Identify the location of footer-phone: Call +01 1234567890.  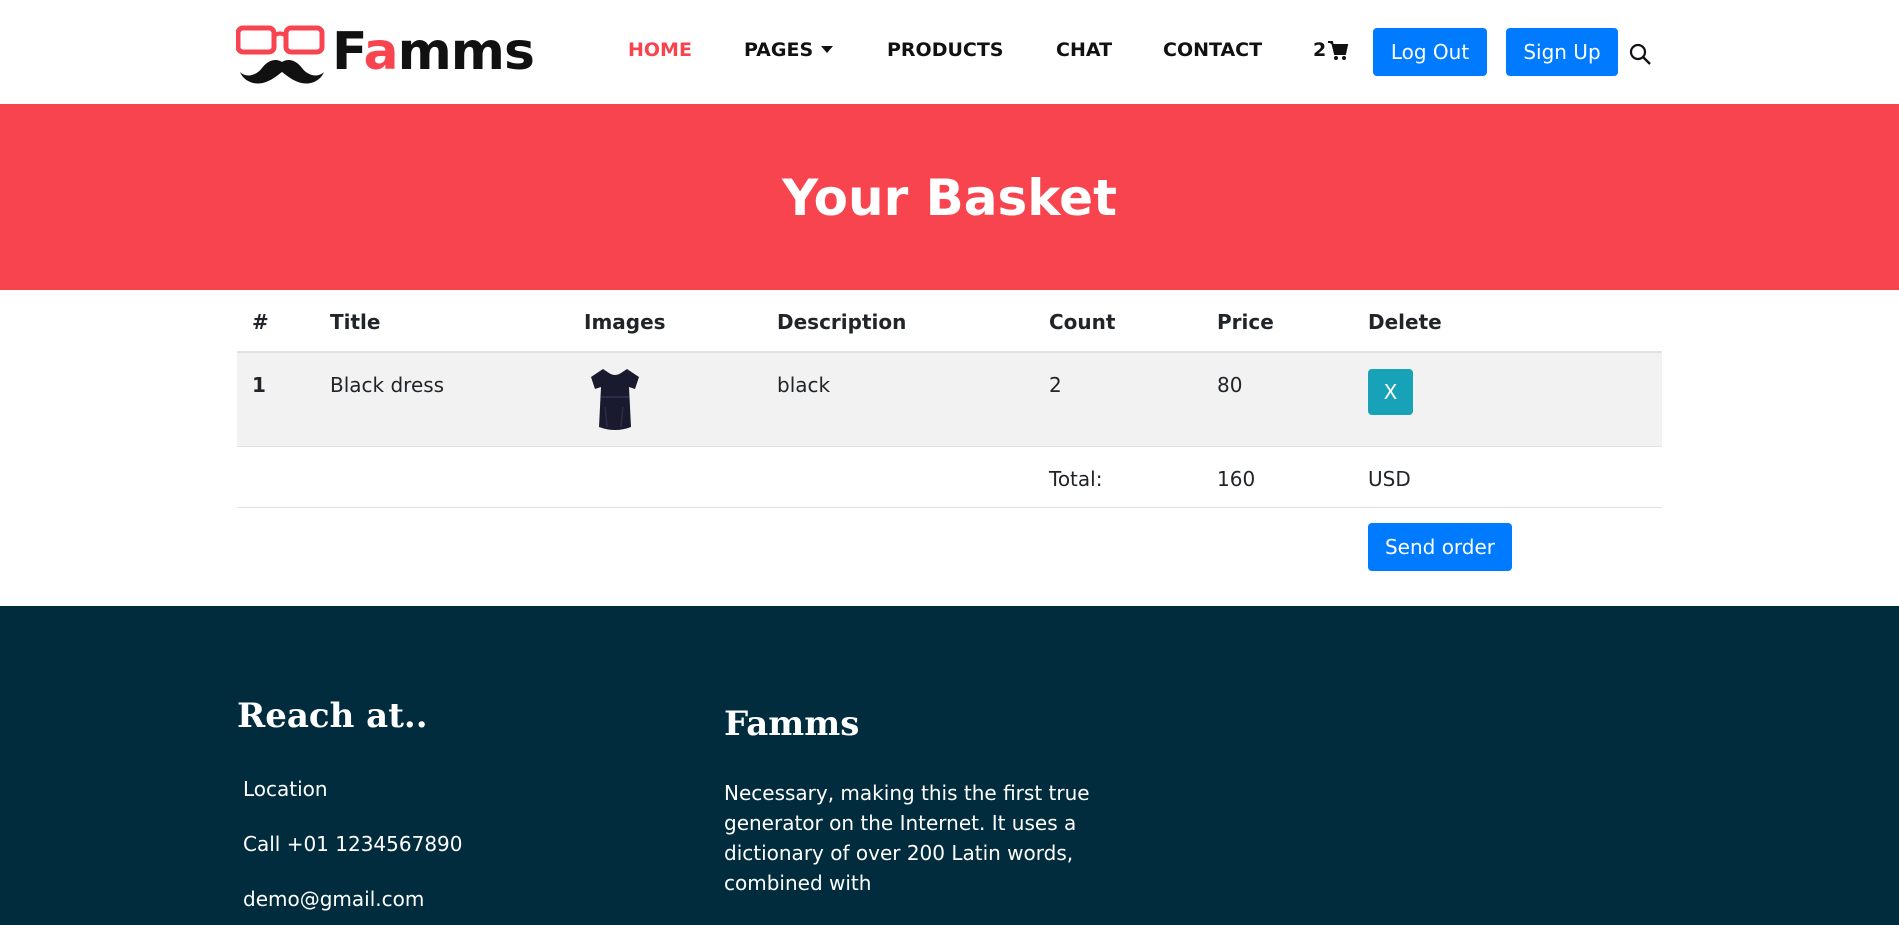
(353, 844).